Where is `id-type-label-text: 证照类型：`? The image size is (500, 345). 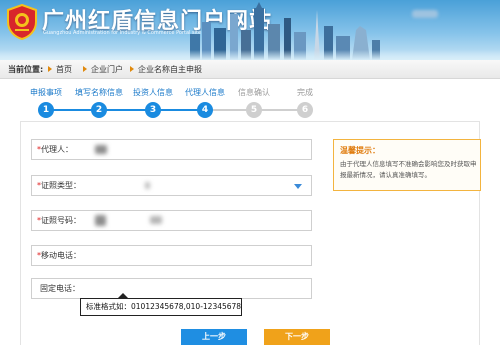
id-type-label-text: 证照类型： is located at coordinates (61, 185).